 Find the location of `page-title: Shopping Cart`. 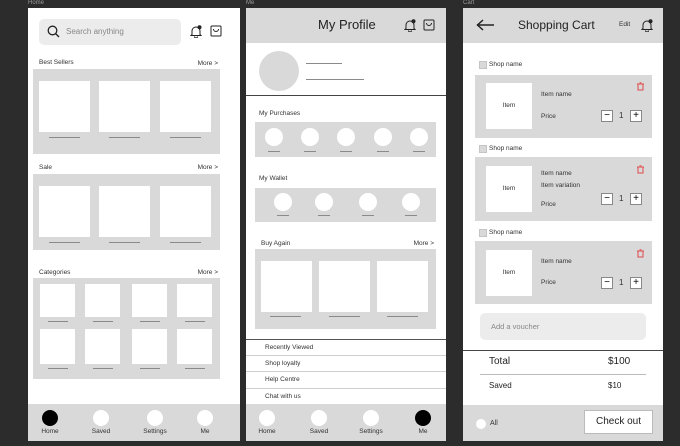

page-title: Shopping Cart is located at coordinates (556, 25).